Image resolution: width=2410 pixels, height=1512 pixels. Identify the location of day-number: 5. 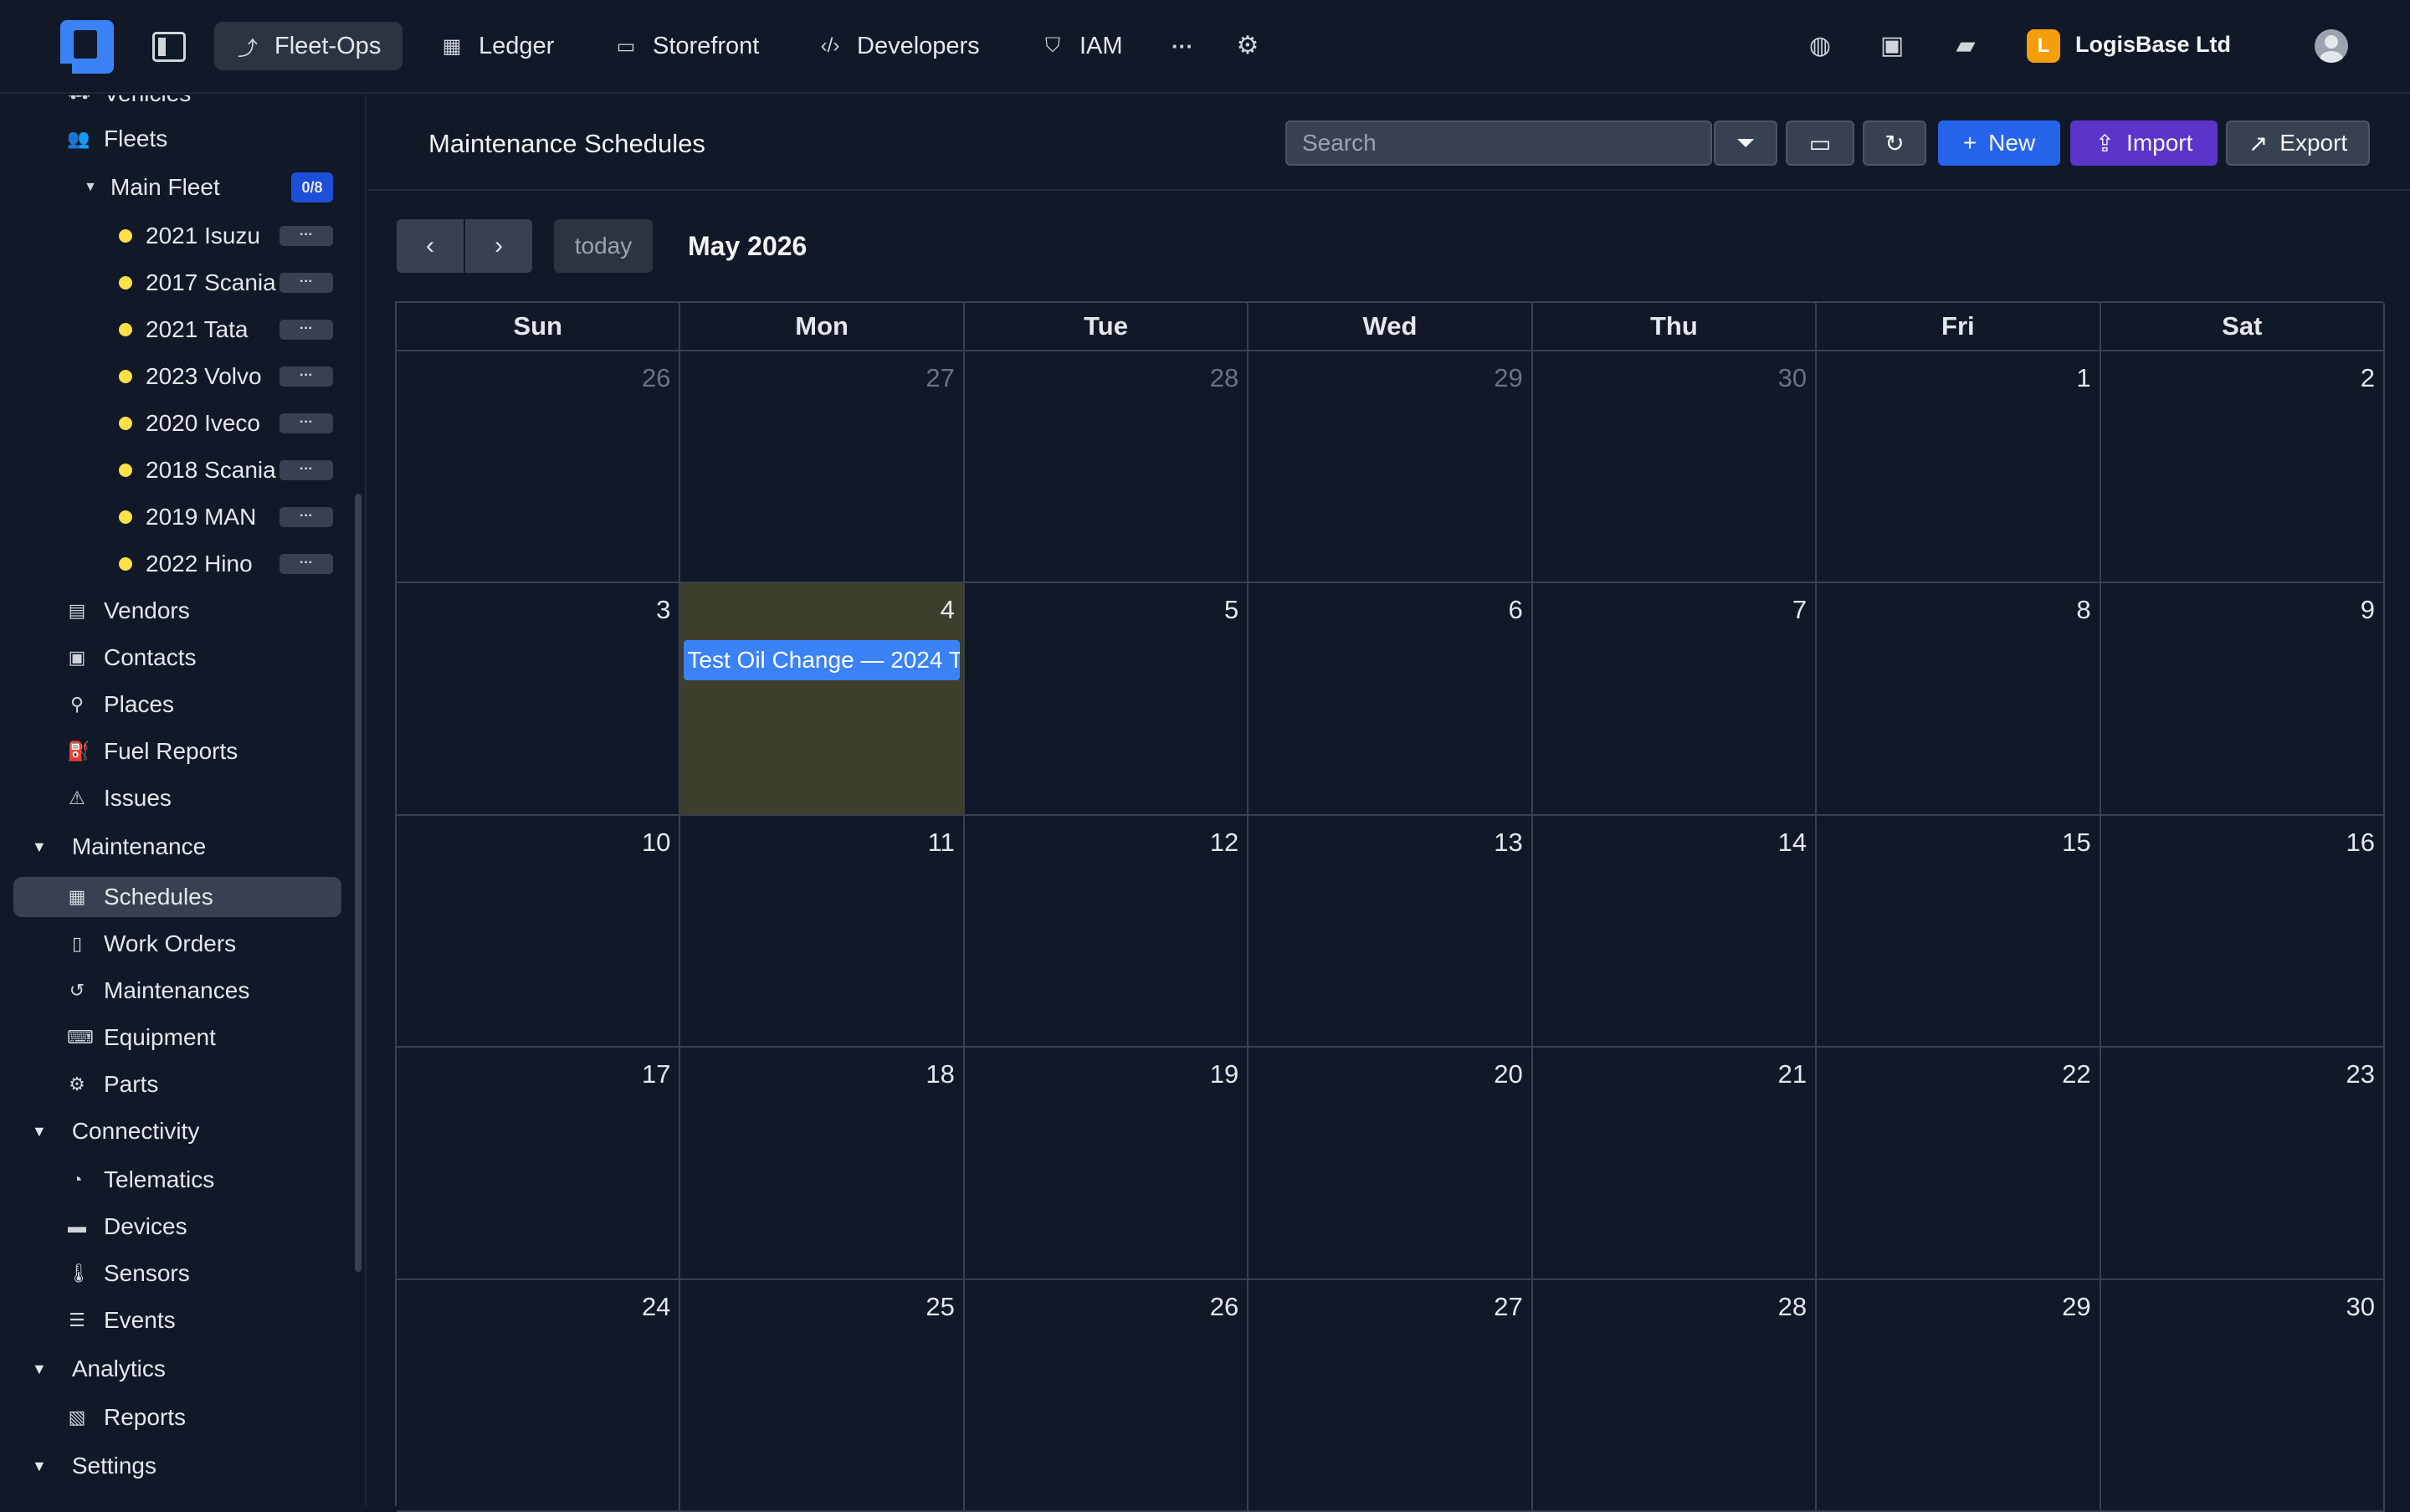
(1231, 610).